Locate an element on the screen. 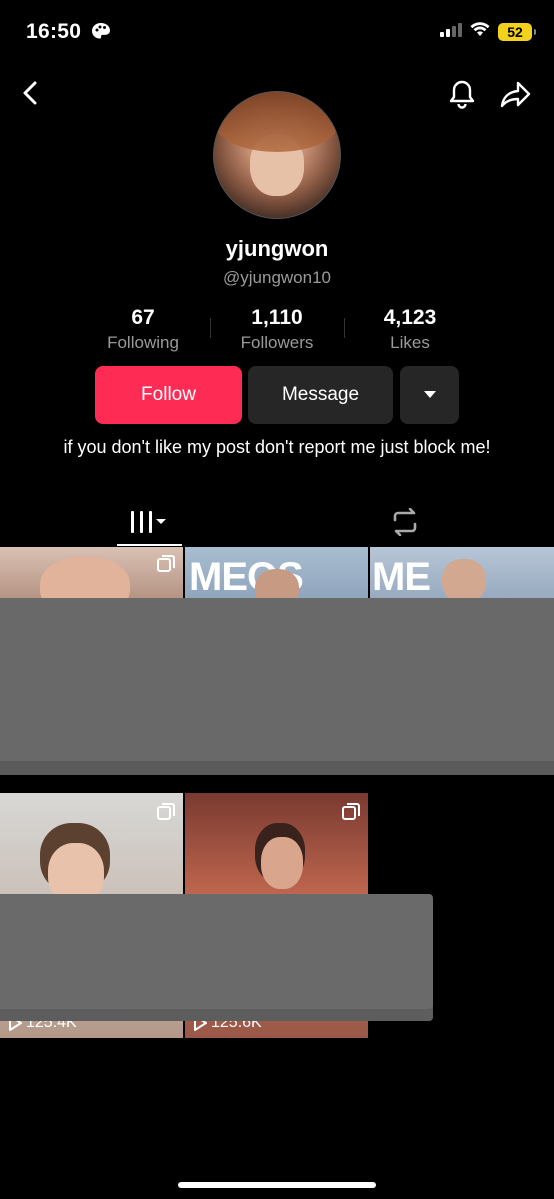  clock-text: 16:50 is located at coordinates (54, 31).